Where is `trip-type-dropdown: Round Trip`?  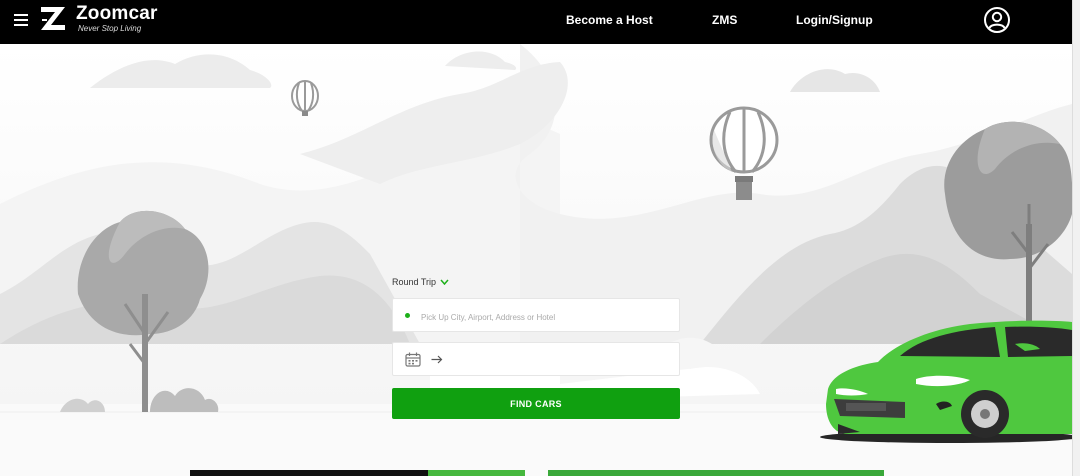
trip-type-dropdown: Round Trip is located at coordinates (420, 282).